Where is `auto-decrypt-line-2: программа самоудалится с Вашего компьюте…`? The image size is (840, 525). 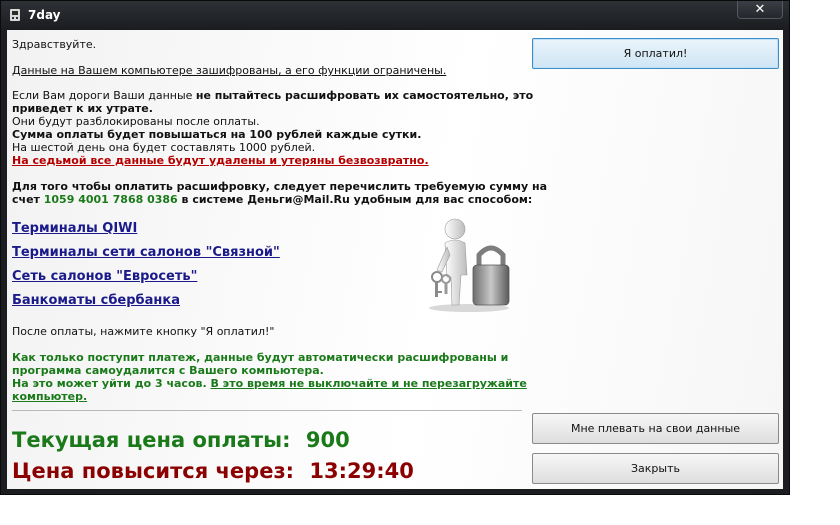 auto-decrypt-line-2: программа самоудалится с Вашего компьюте… is located at coordinates (168, 370).